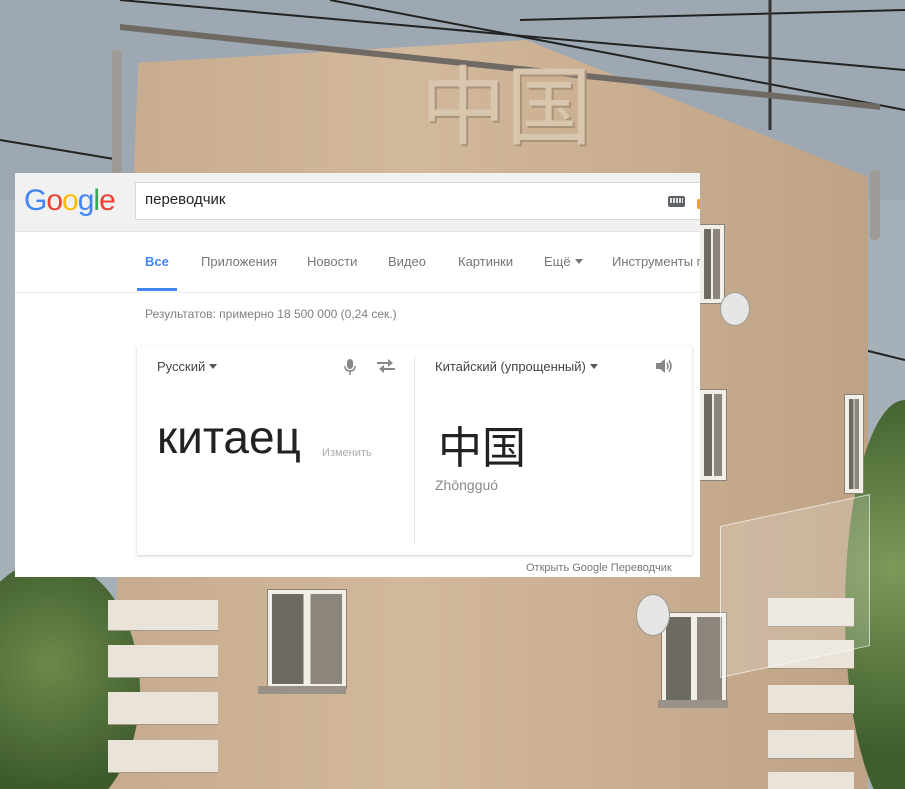 This screenshot has height=789, width=905. What do you see at coordinates (157, 289) in the screenshot?
I see `active-tab-indicator` at bounding box center [157, 289].